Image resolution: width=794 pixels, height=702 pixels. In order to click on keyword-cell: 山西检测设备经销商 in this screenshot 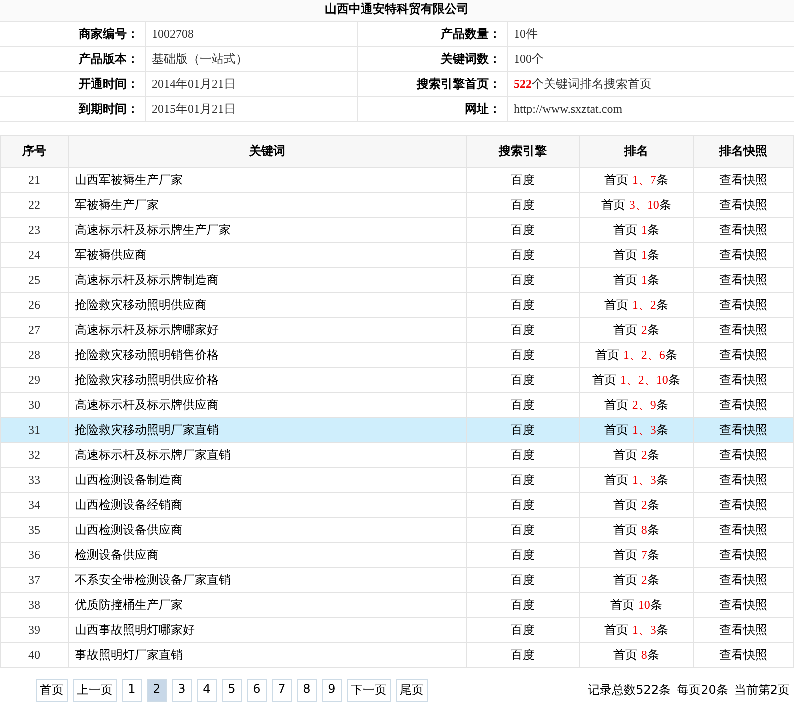, I will do `click(129, 505)`.